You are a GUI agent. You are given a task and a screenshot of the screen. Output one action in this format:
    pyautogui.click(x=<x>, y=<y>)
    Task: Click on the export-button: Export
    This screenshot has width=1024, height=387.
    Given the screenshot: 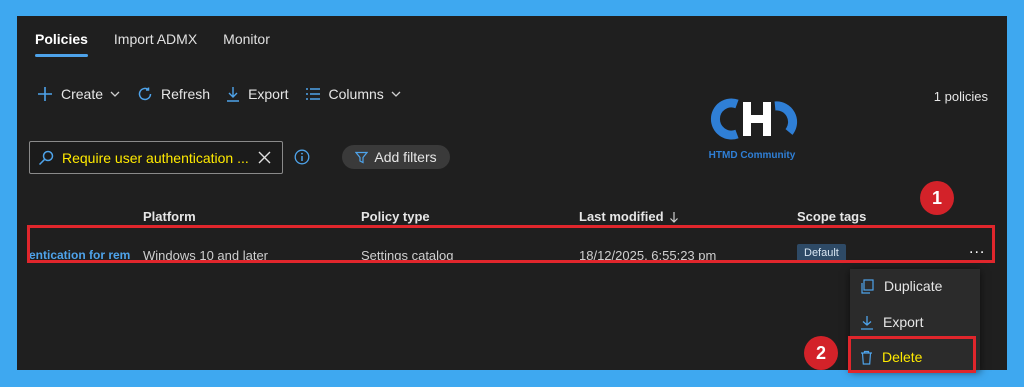 What is the action you would take?
    pyautogui.click(x=257, y=94)
    